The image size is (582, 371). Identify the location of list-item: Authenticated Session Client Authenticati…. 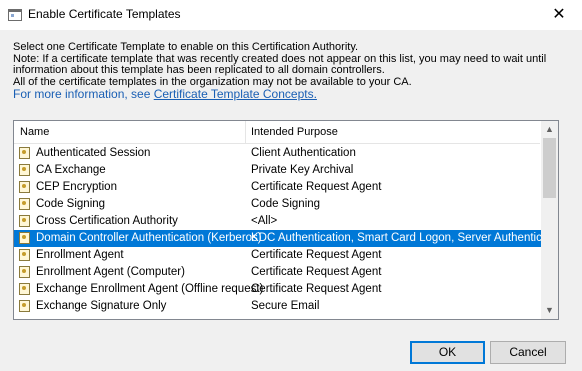
(278, 153).